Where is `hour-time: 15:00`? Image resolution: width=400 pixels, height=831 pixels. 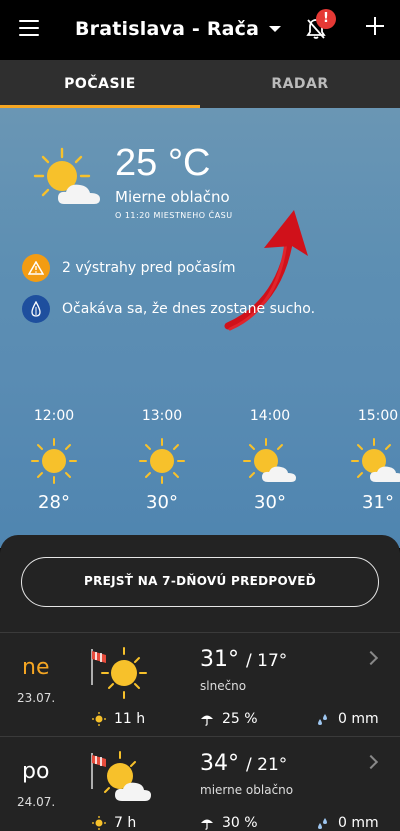
hour-time: 15:00 is located at coordinates (378, 416).